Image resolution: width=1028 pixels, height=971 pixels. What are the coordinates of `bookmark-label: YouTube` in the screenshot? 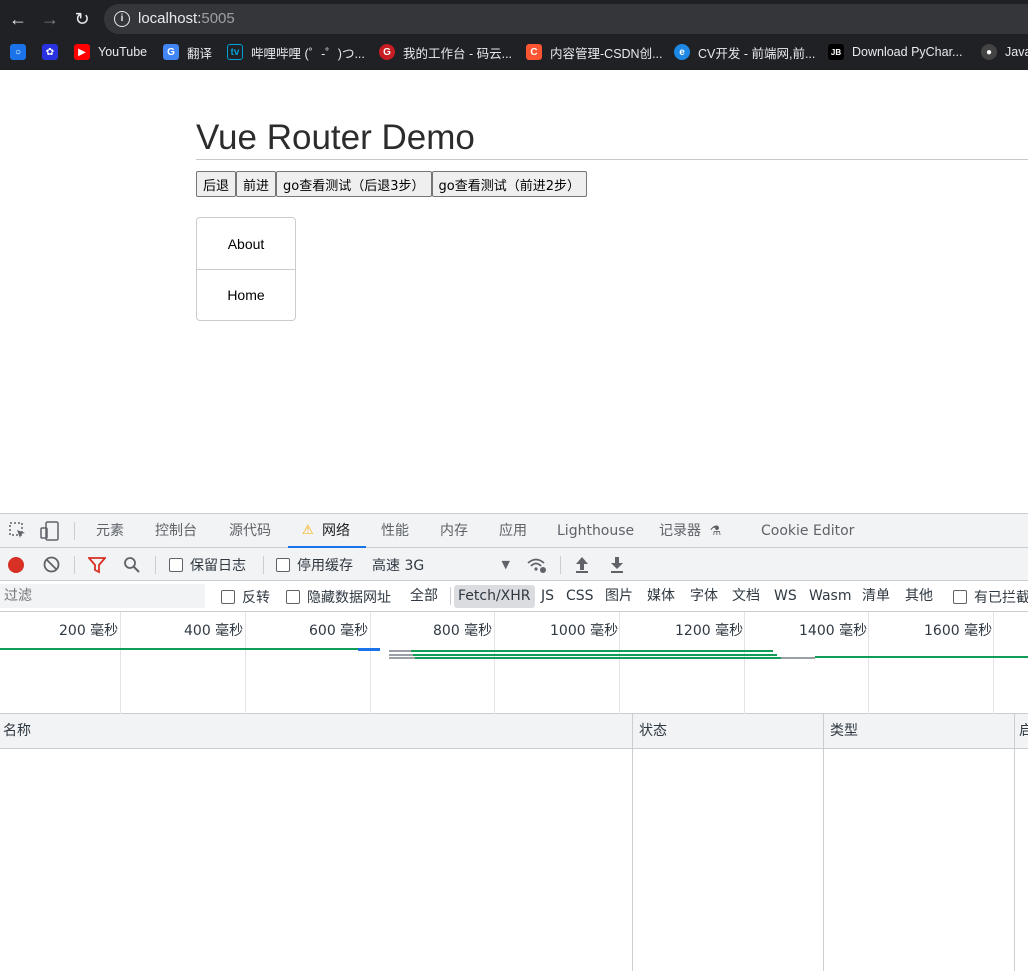 It's located at (123, 52).